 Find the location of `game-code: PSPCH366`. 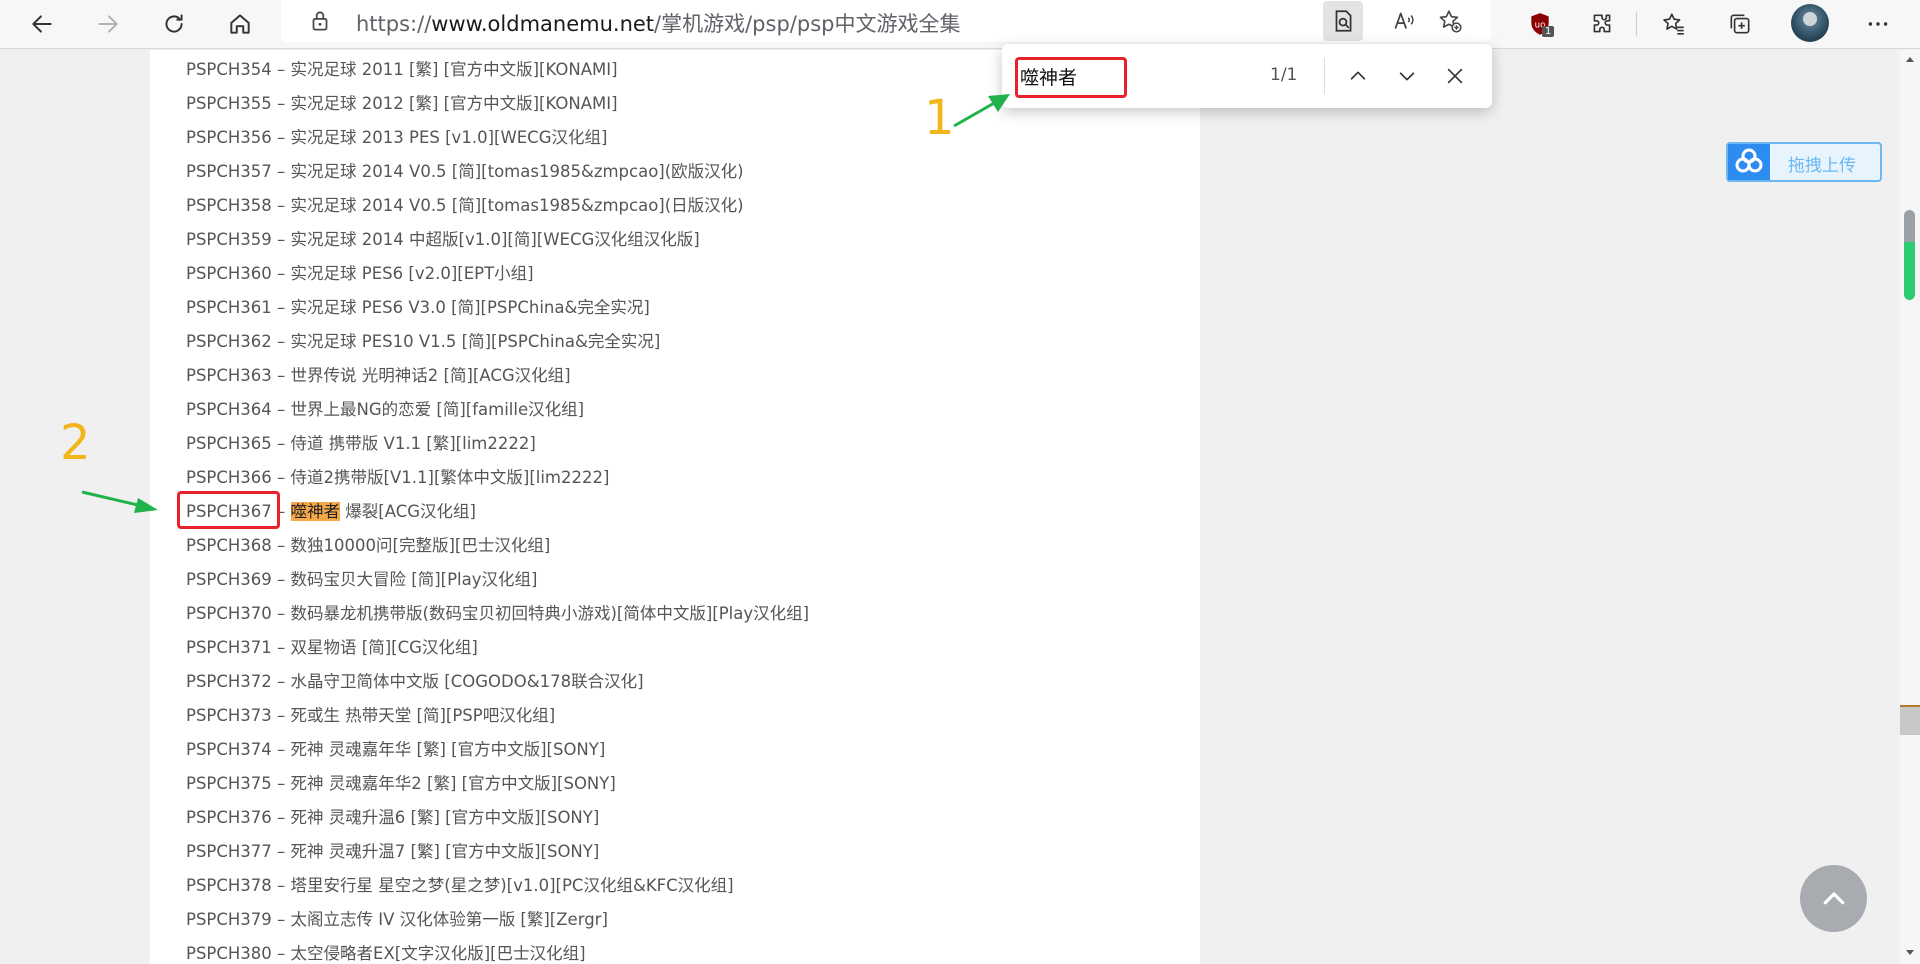

game-code: PSPCH366 is located at coordinates (229, 477).